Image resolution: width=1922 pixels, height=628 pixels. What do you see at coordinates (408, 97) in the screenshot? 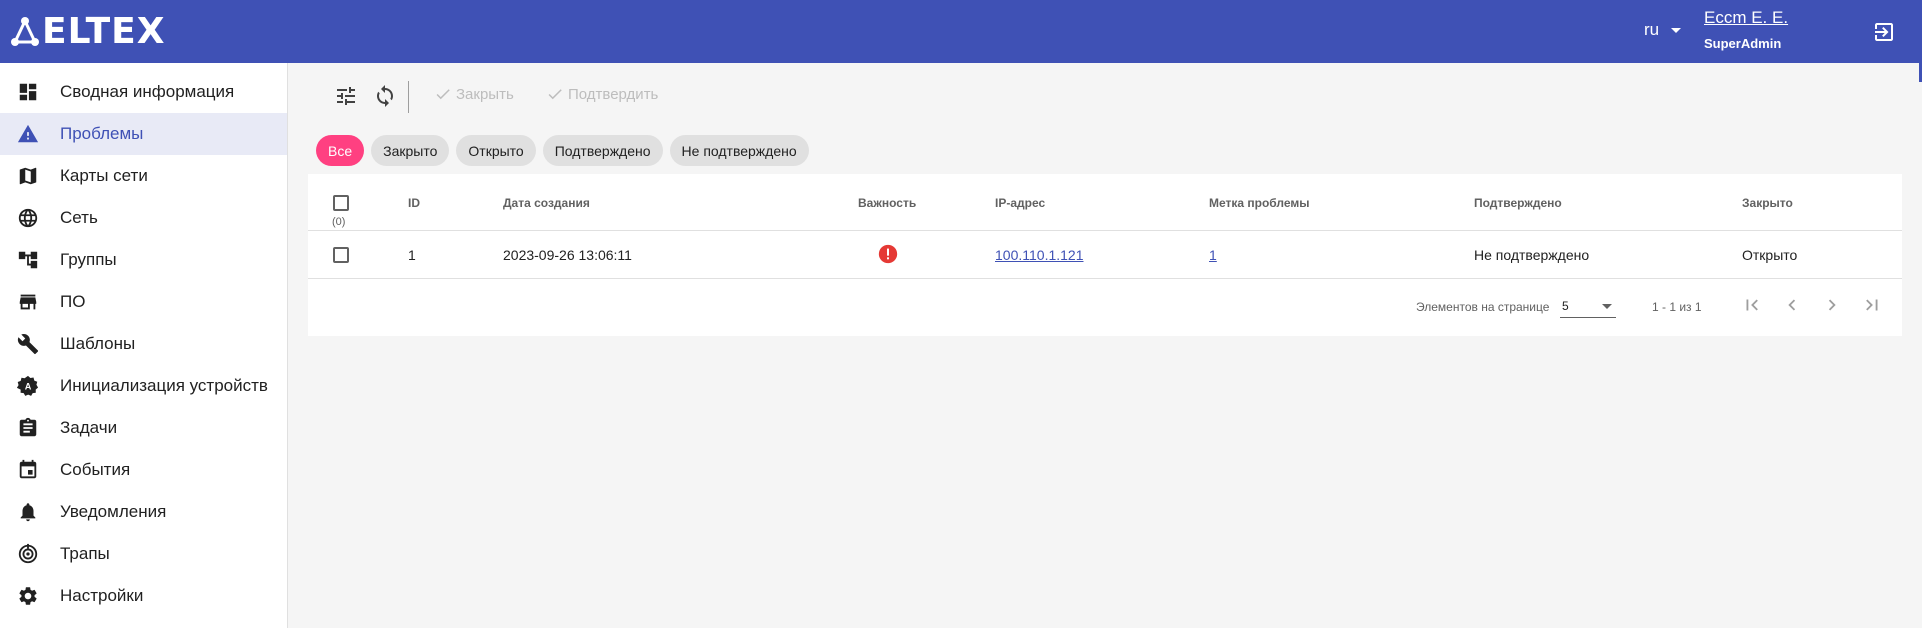
I see `toolbar-divider` at bounding box center [408, 97].